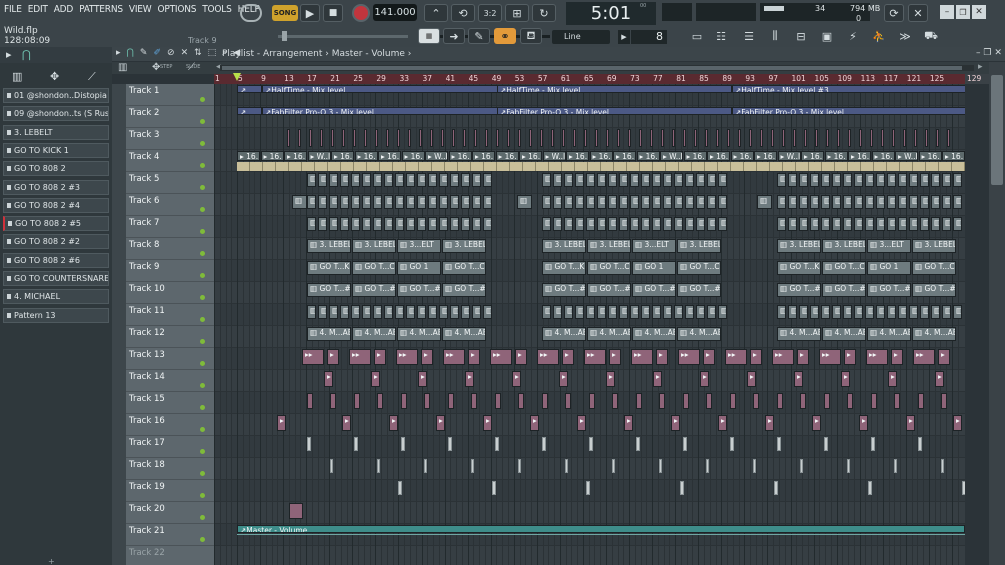 This screenshot has height=565, width=1005. What do you see at coordinates (905, 36) in the screenshot?
I see `project-browser-button: ≫` at bounding box center [905, 36].